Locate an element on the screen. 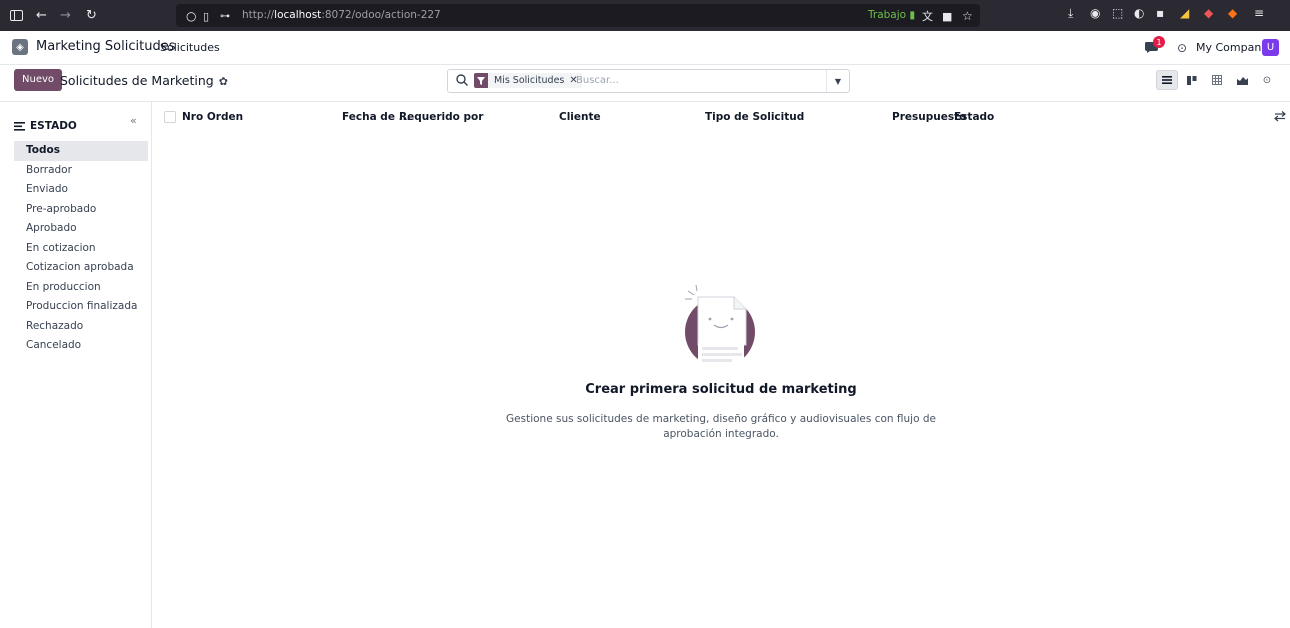 This screenshot has height=628, width=1290. sidebar-header-label: ESTADO is located at coordinates (53, 126).